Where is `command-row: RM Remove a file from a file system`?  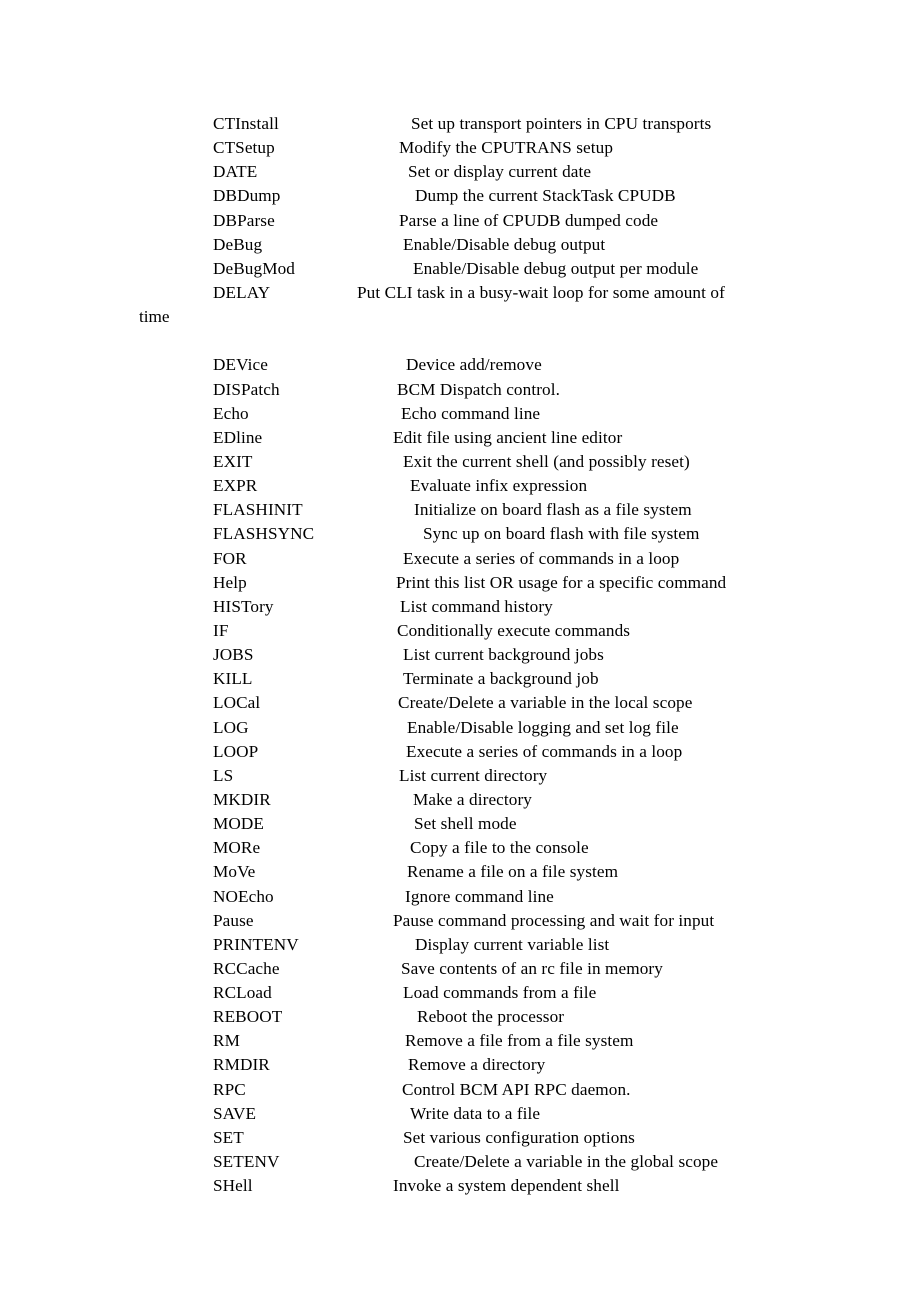
command-row: RM Remove a file from a file system is located at coordinates (460, 1041).